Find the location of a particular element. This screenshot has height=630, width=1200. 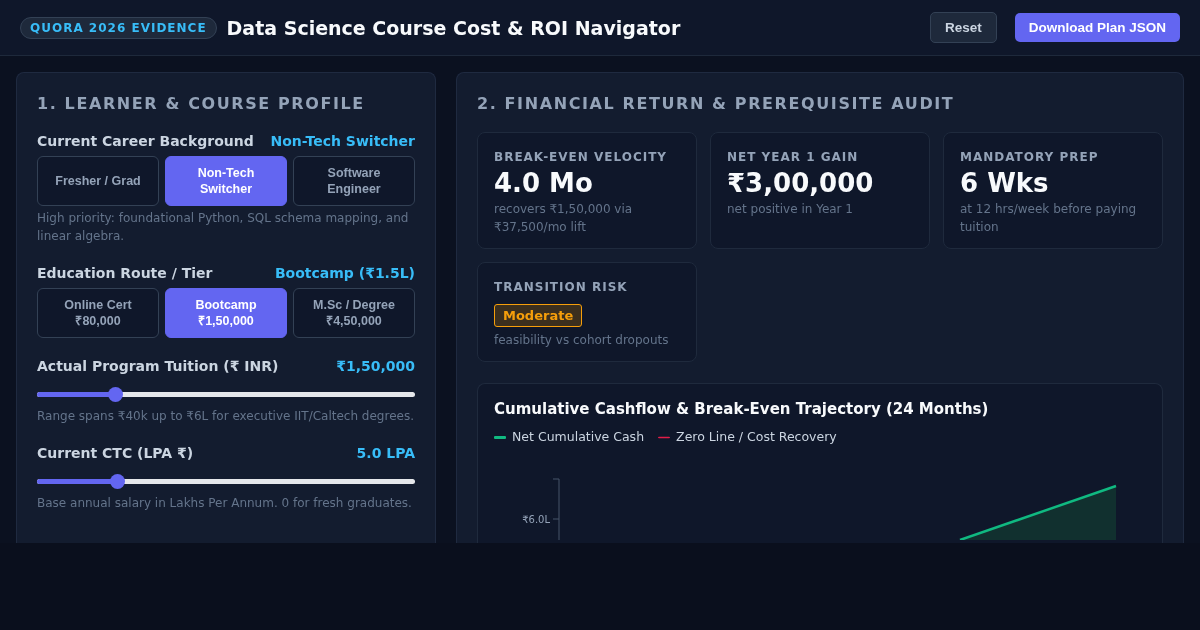

risk-badge: Moderate is located at coordinates (538, 315).